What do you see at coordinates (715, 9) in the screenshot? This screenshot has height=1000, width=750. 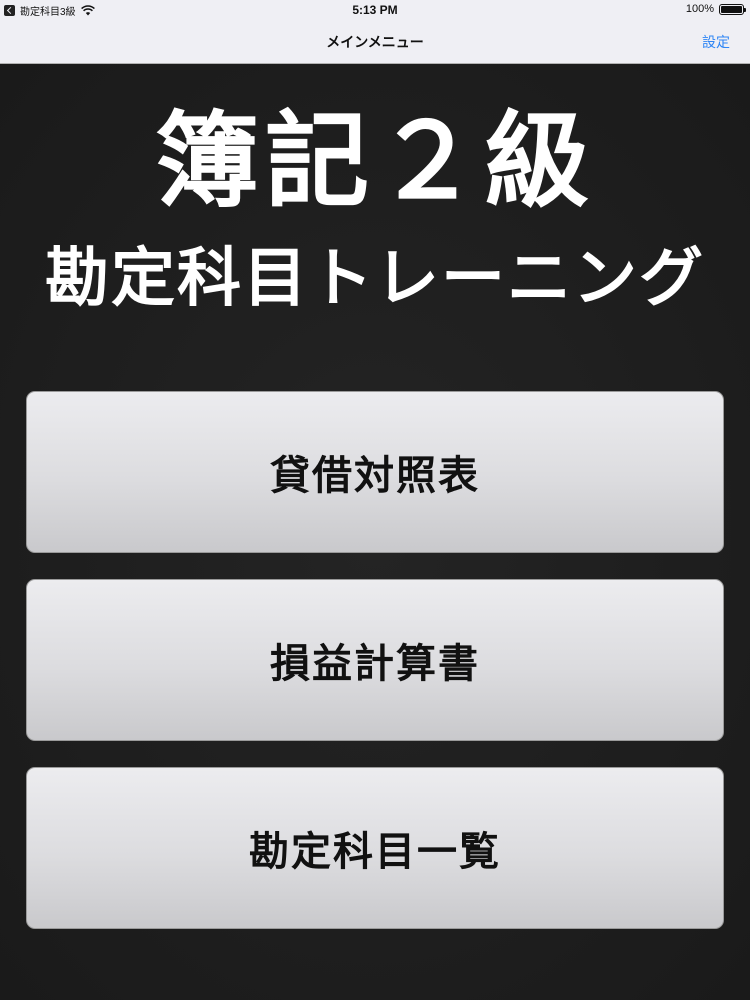 I see `status-right: 100%` at bounding box center [715, 9].